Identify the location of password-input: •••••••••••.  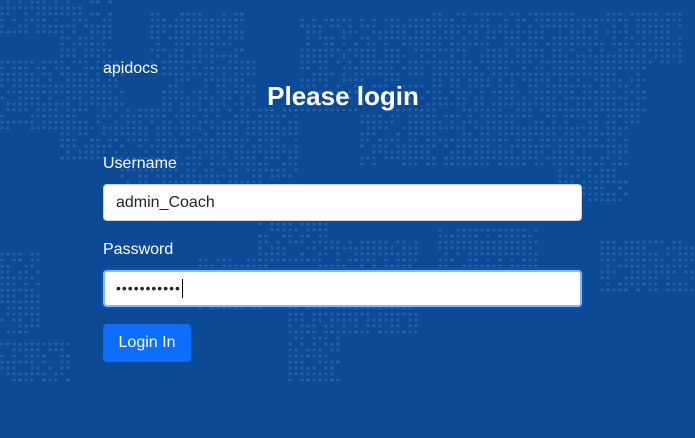
(342, 288).